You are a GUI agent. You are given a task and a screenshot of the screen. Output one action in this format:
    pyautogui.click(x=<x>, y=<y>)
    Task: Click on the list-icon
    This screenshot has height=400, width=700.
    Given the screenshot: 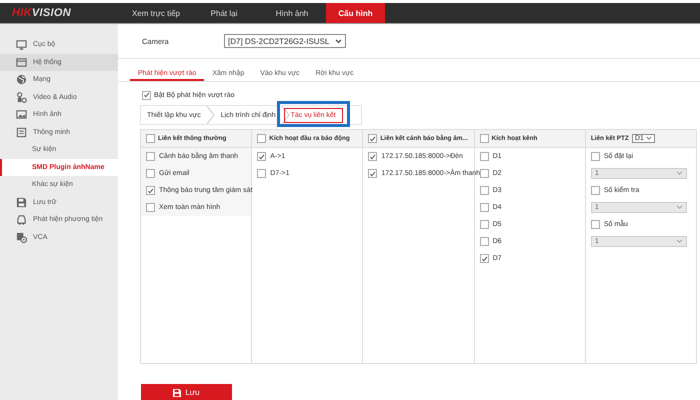 What is the action you would take?
    pyautogui.click(x=21, y=132)
    